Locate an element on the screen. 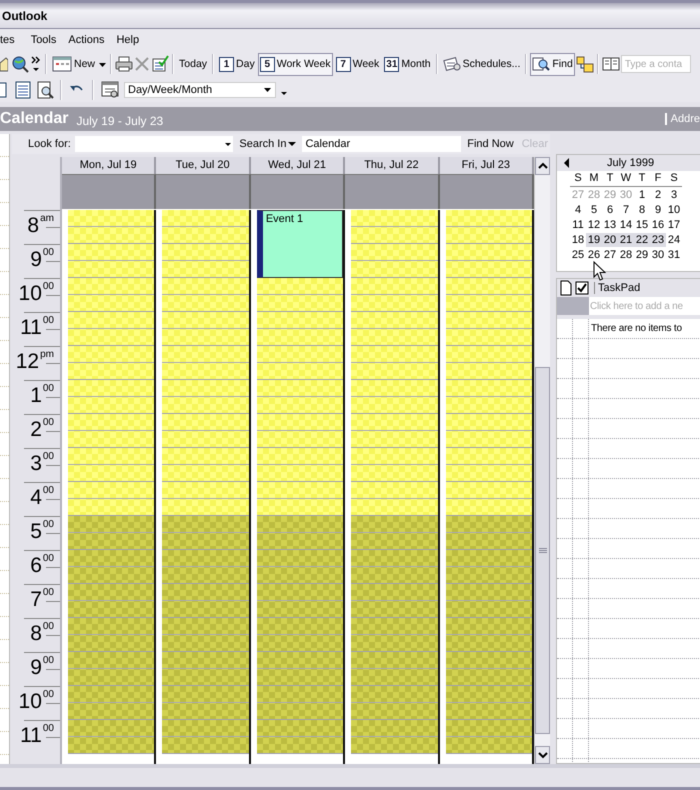 The height and width of the screenshot is (790, 700). date-cell: 17 is located at coordinates (674, 225).